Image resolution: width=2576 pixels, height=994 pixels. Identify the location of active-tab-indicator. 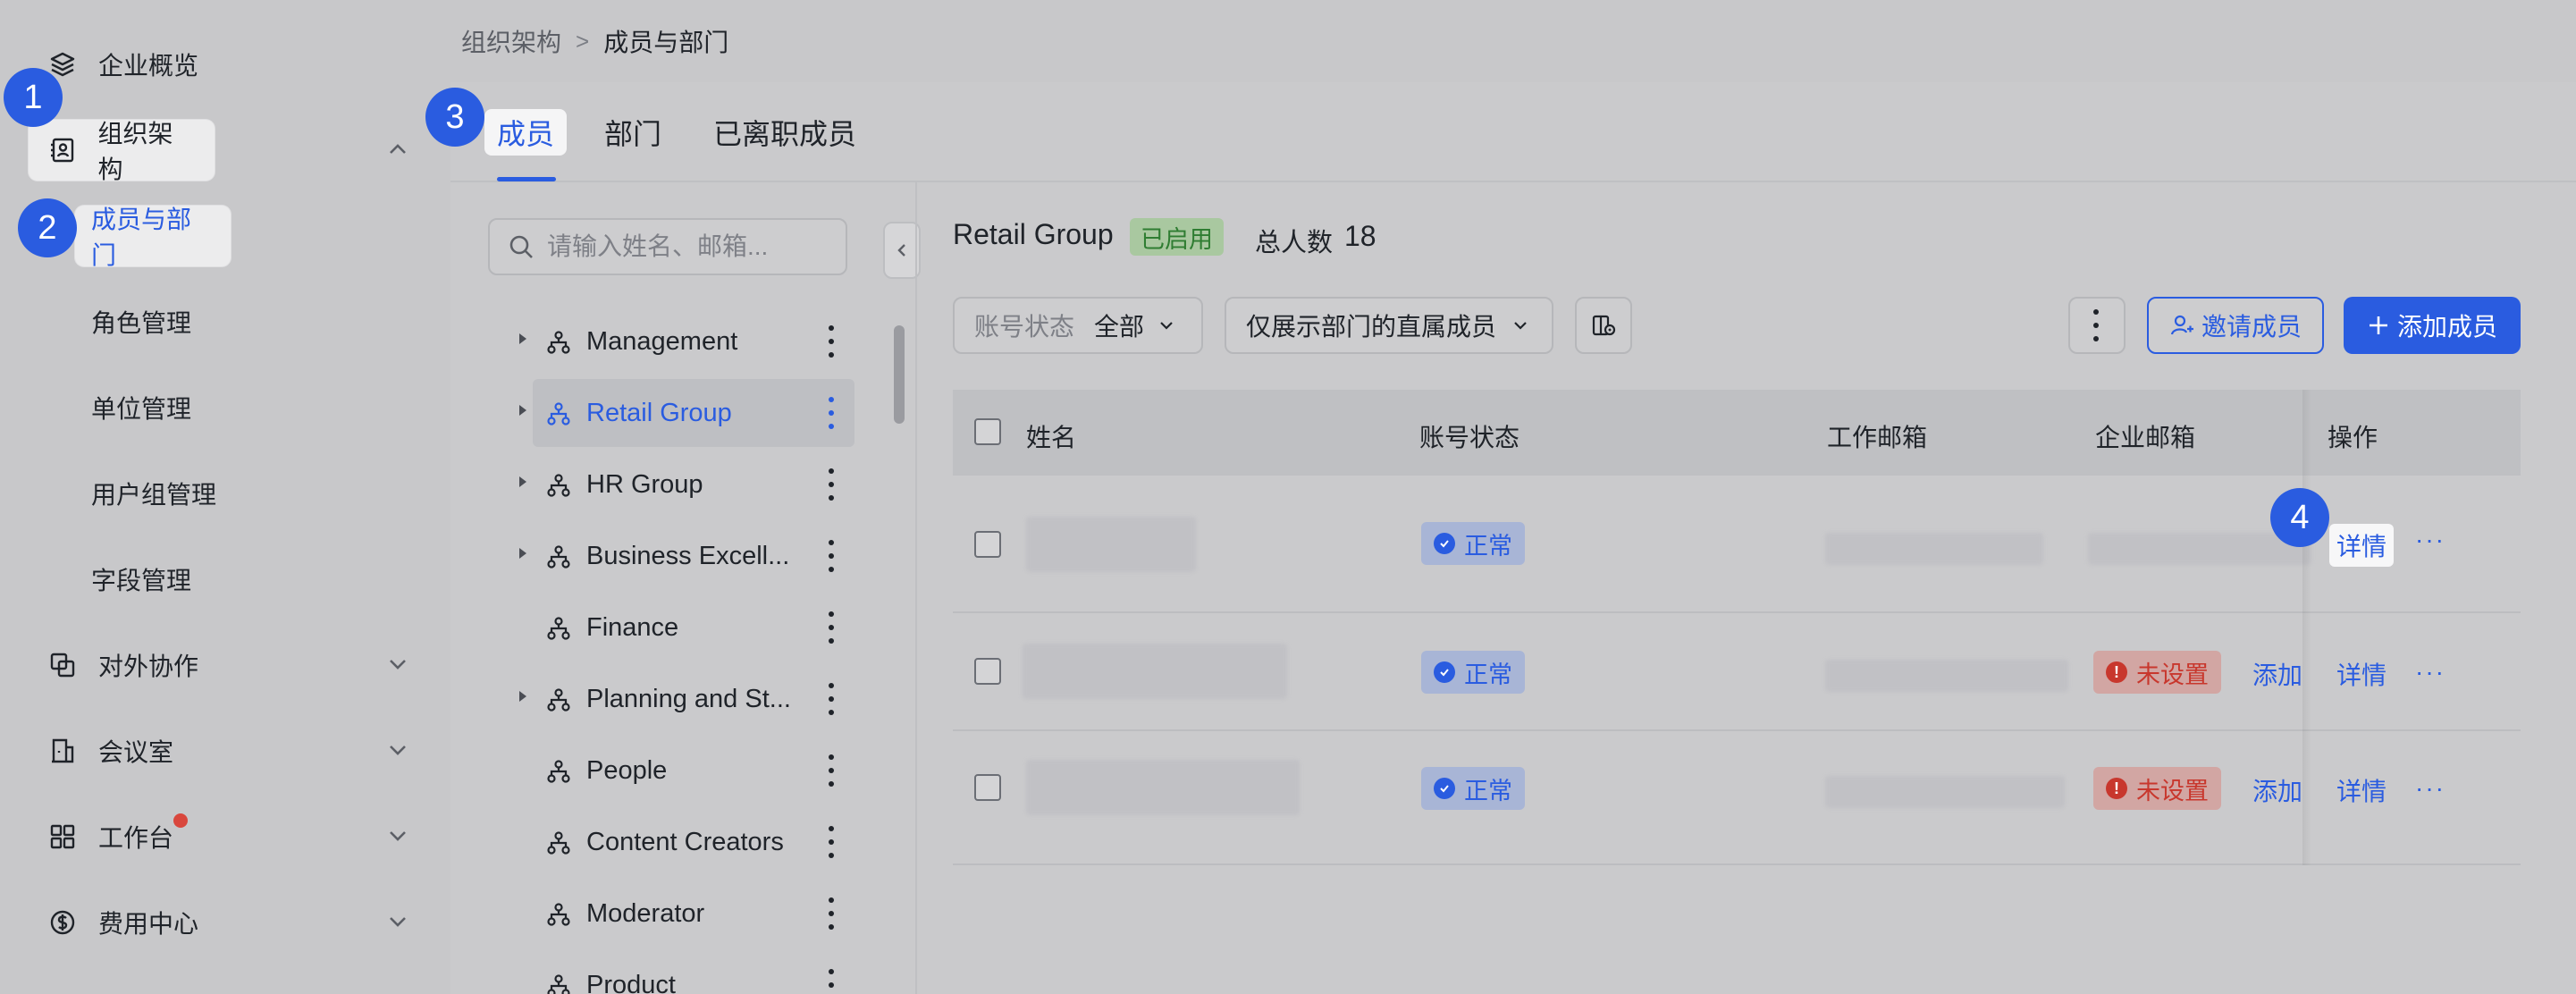
(527, 179).